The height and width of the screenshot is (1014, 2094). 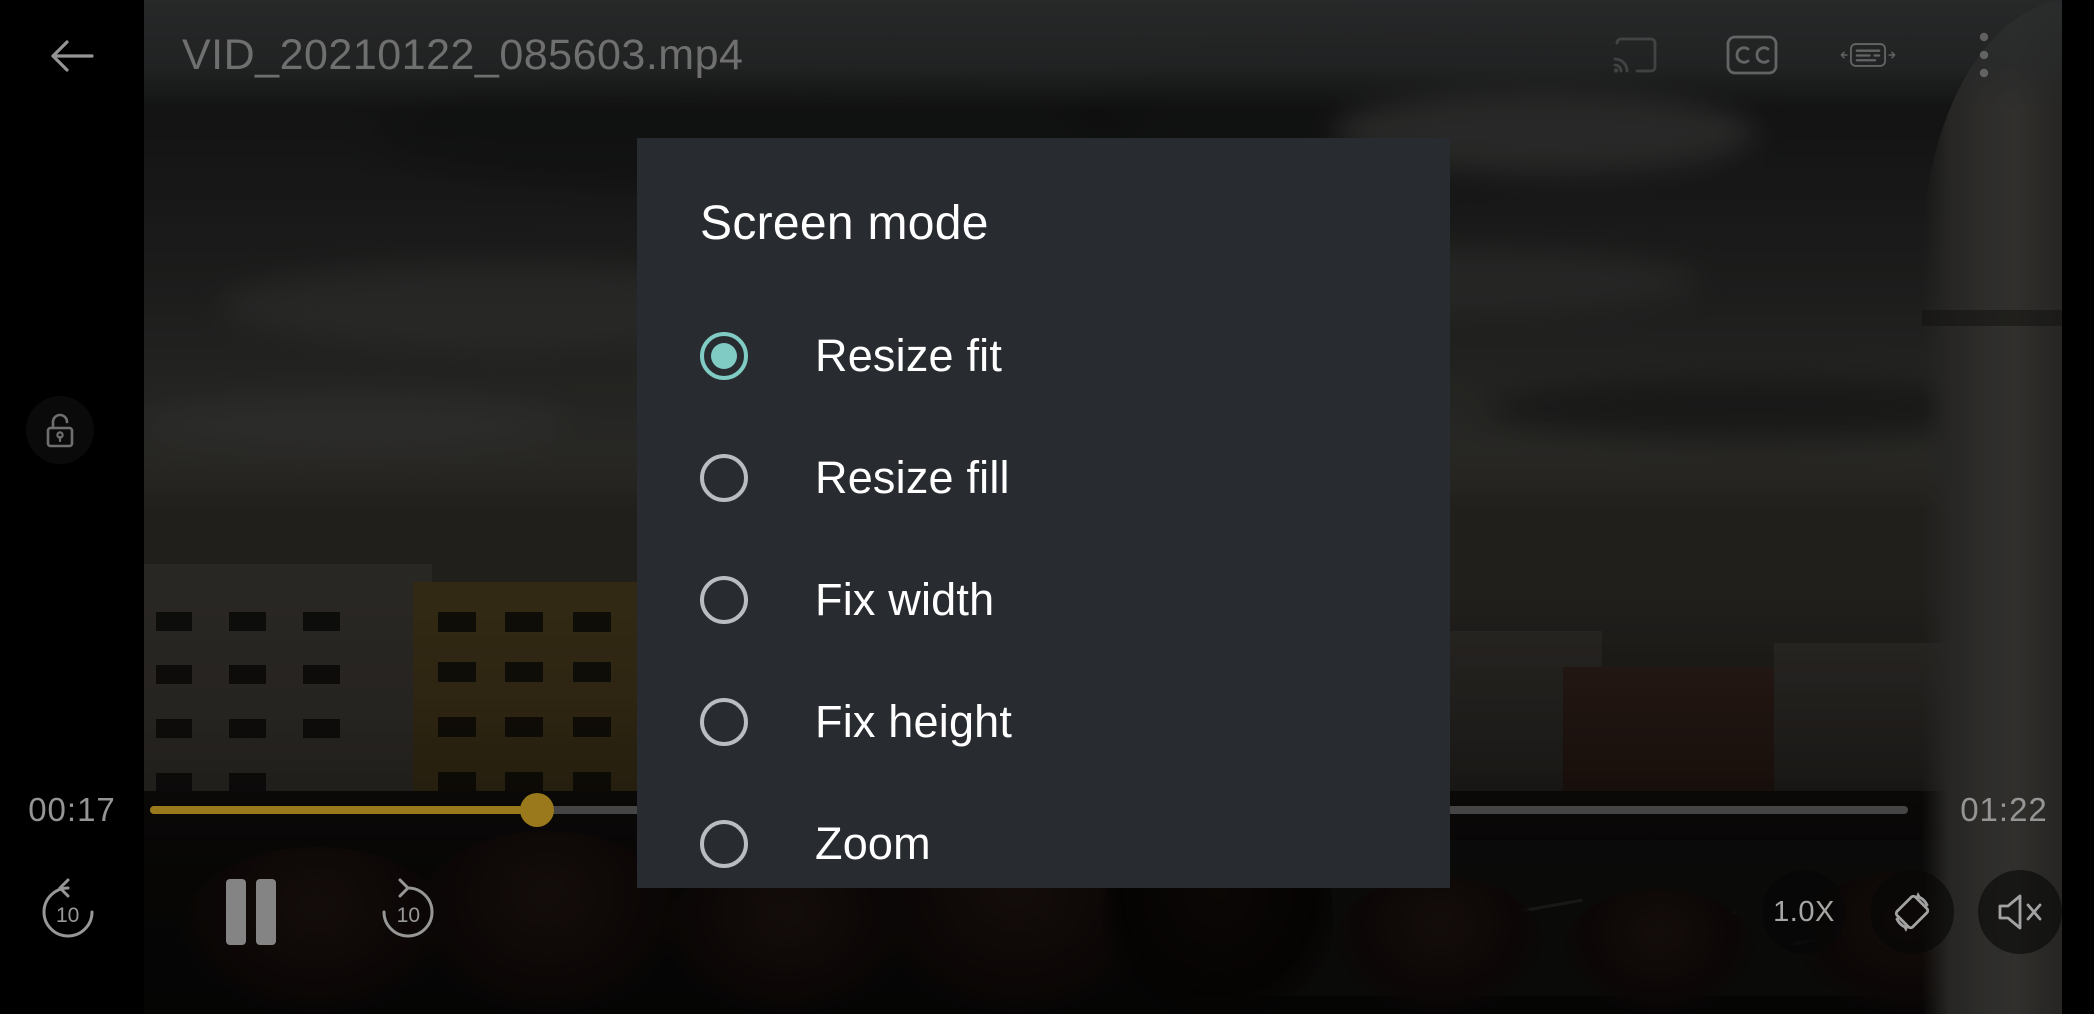 What do you see at coordinates (724, 356) in the screenshot?
I see `radio-resize-fit` at bounding box center [724, 356].